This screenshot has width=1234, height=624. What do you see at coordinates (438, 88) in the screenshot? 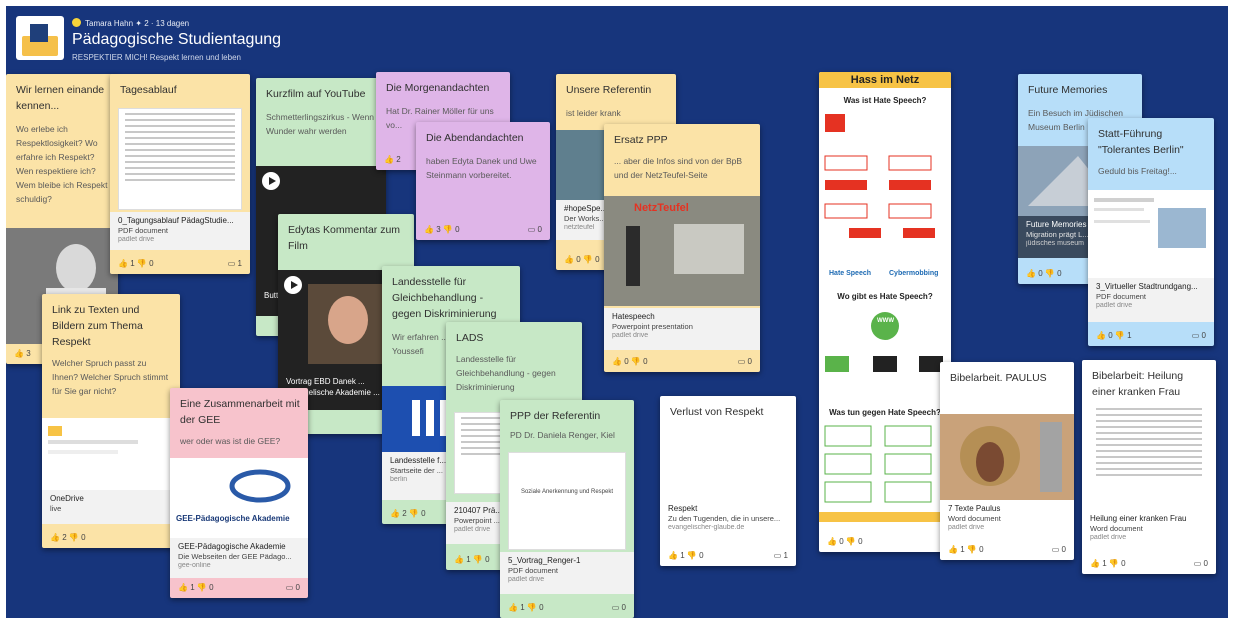
I see `post-title: Die Morgenandachten` at bounding box center [438, 88].